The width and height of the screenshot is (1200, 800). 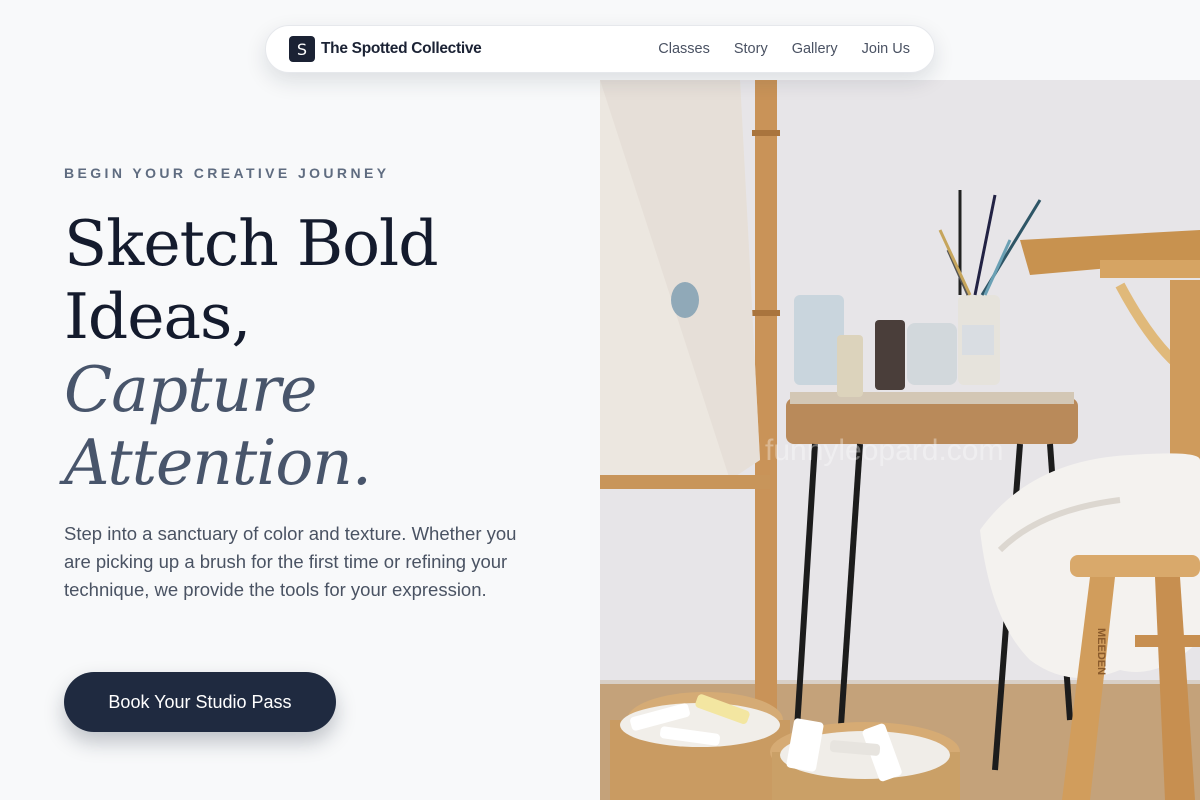 What do you see at coordinates (218, 462) in the screenshot?
I see `headline-italic-line: Attention.` at bounding box center [218, 462].